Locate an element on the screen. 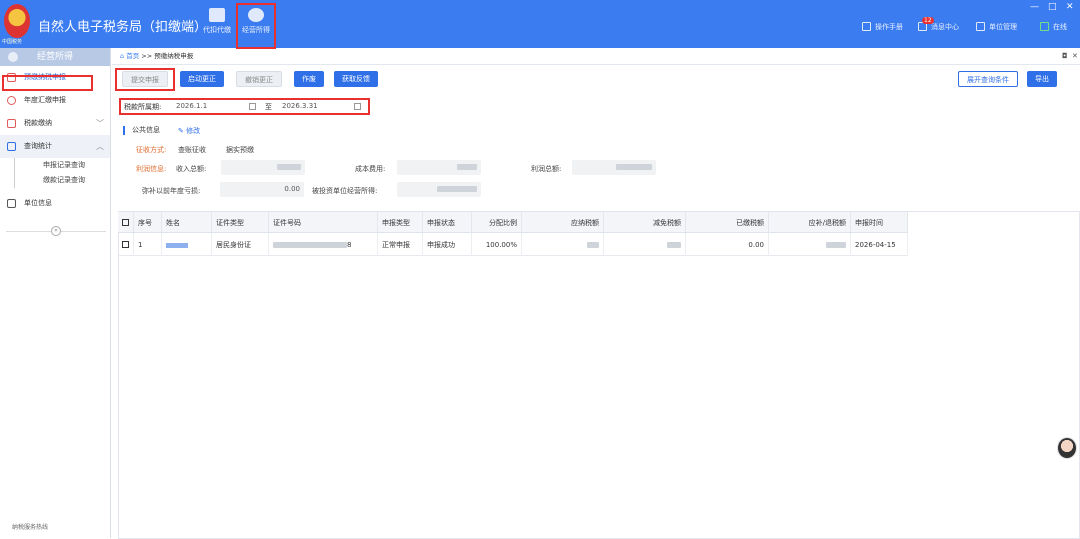 Image resolution: width=1080 pixels, height=539 pixels. profit-info-label: 利润信息: is located at coordinates (151, 169).